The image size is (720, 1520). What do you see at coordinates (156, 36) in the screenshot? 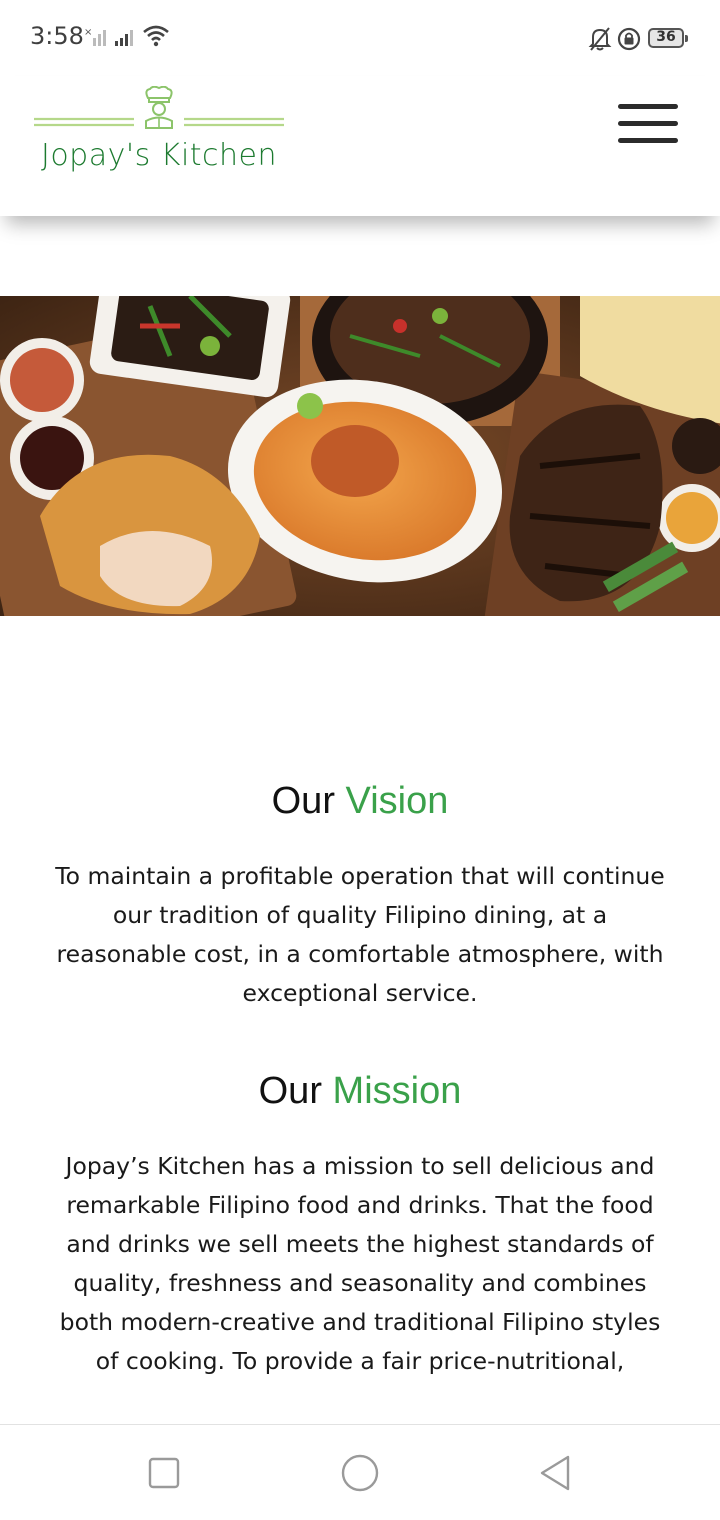
I see `wifi-icon` at bounding box center [156, 36].